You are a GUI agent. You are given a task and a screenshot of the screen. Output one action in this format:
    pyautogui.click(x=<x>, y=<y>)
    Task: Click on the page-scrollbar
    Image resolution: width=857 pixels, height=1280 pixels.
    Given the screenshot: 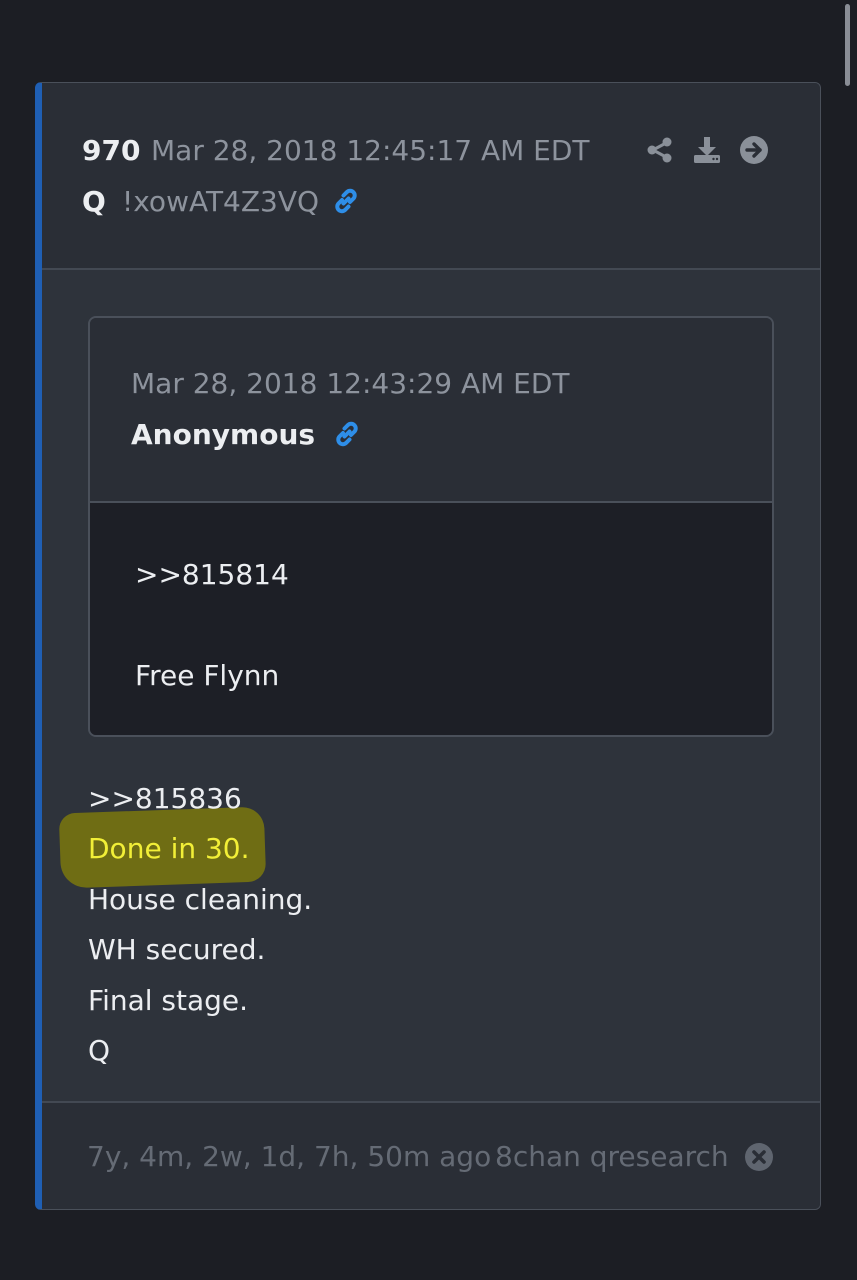 What is the action you would take?
    pyautogui.click(x=847, y=640)
    